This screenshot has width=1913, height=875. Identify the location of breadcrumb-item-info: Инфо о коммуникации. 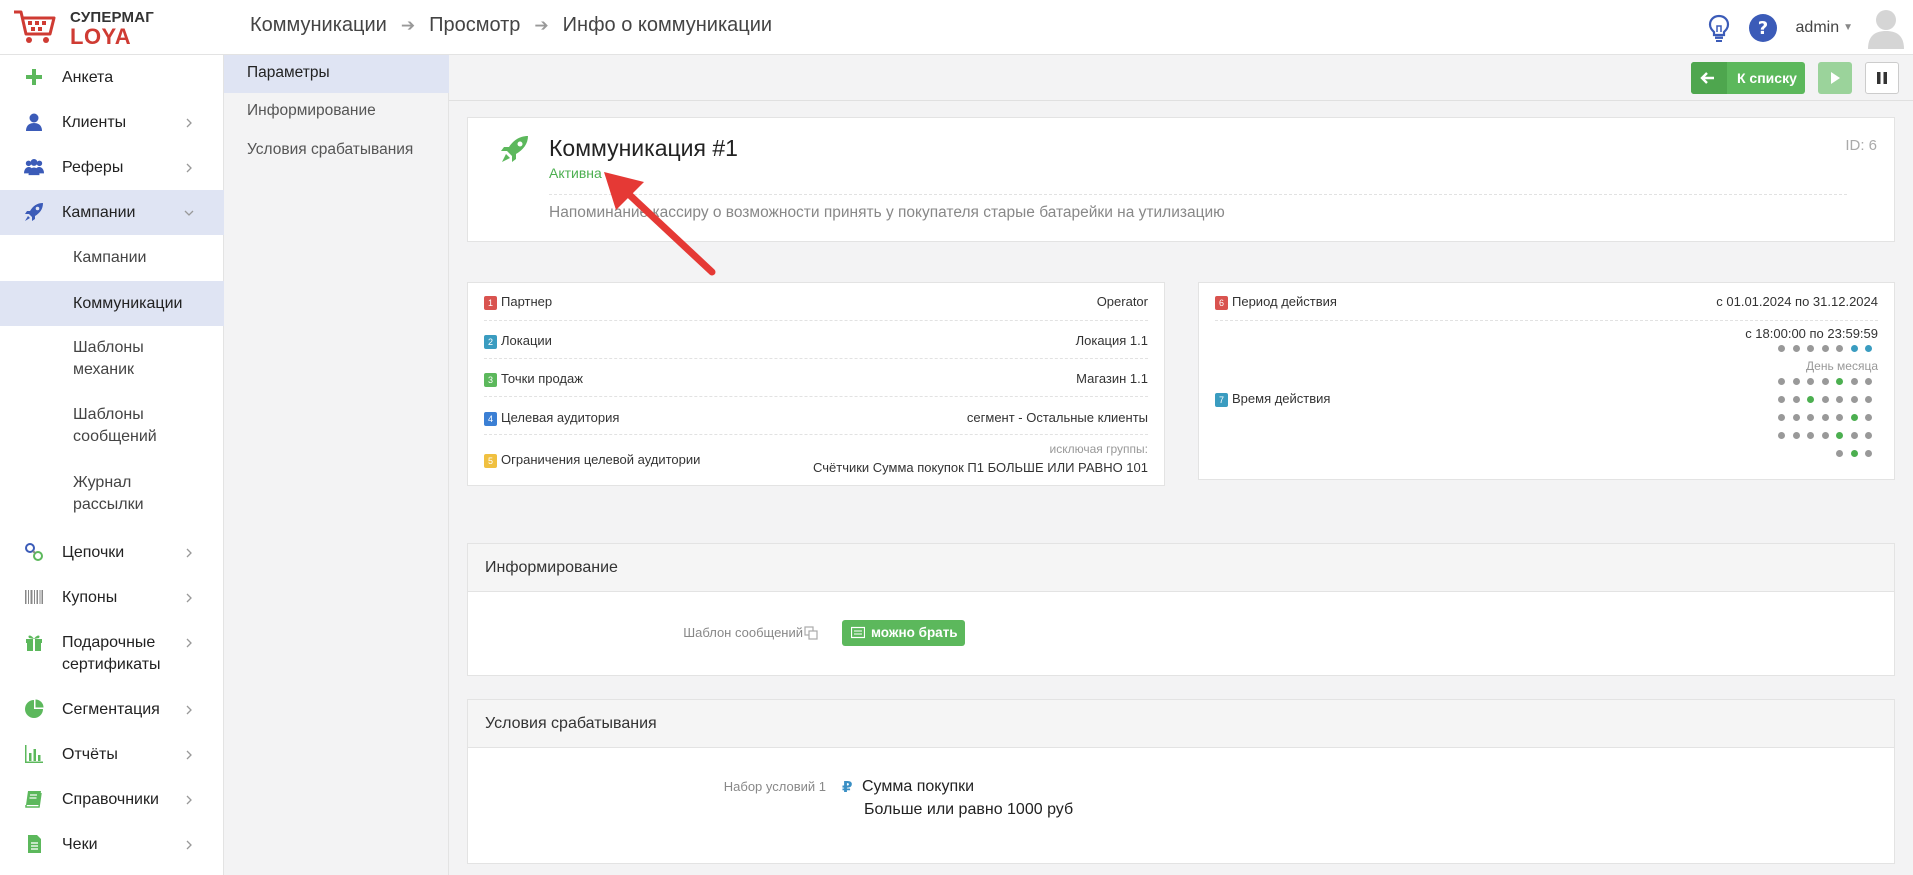
(667, 25).